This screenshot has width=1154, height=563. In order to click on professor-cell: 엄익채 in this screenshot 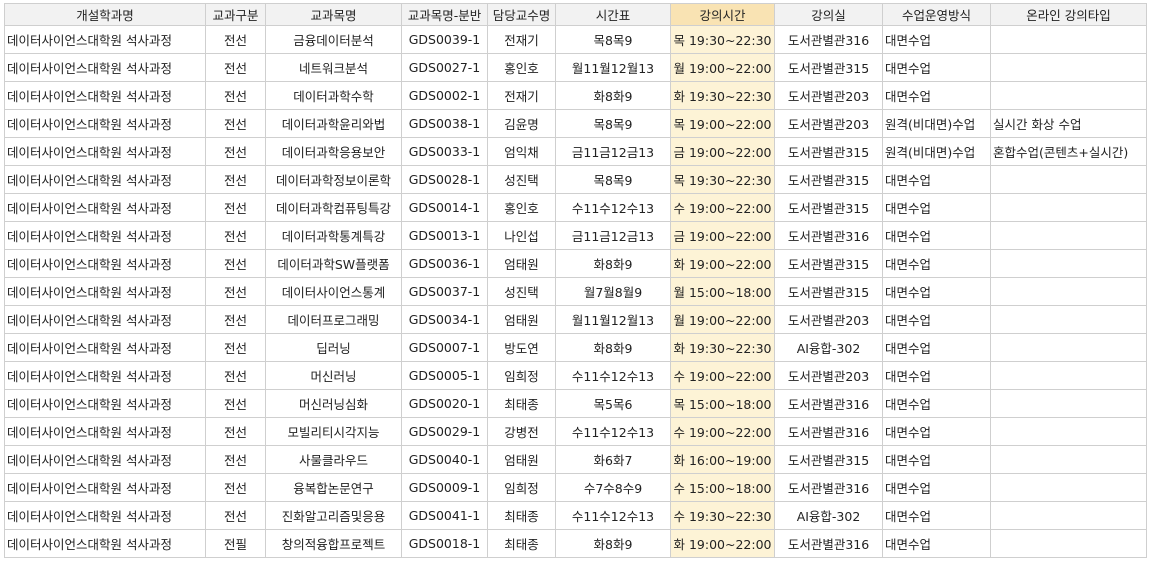, I will do `click(521, 151)`.